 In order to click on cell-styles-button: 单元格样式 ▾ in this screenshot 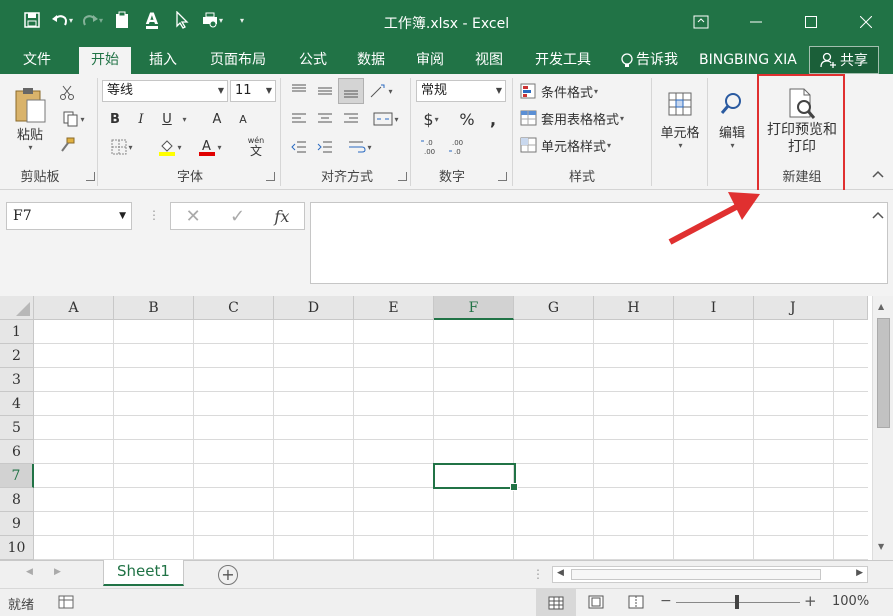, I will do `click(576, 145)`.